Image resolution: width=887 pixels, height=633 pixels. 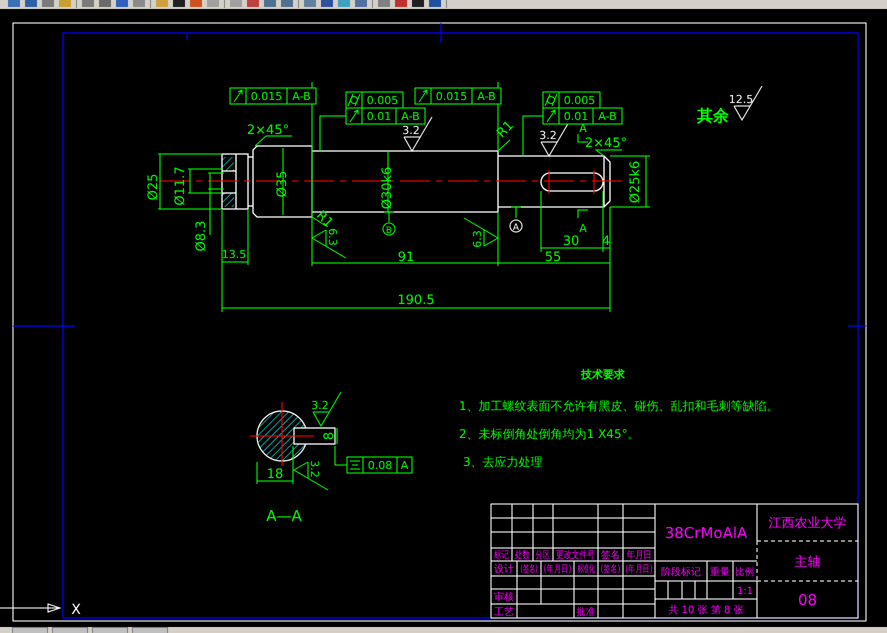 I want to click on sheet-count-text: 共 10 张 第 8 张, so click(x=706, y=610).